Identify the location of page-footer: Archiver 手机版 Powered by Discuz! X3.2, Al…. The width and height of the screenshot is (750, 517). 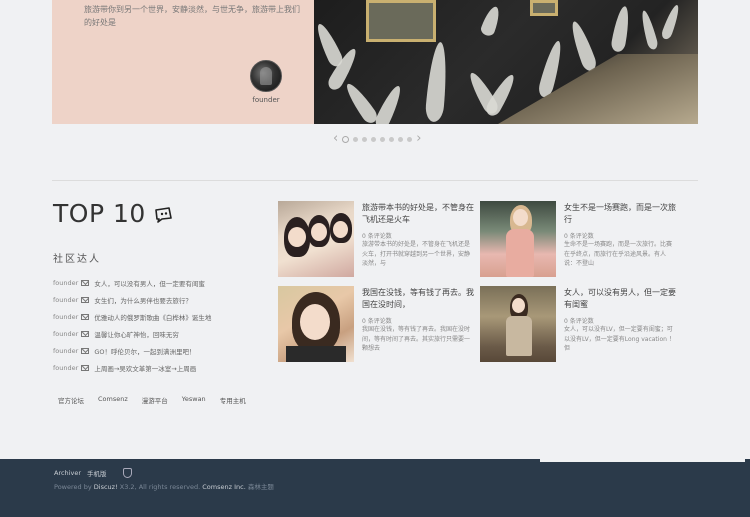
(375, 488).